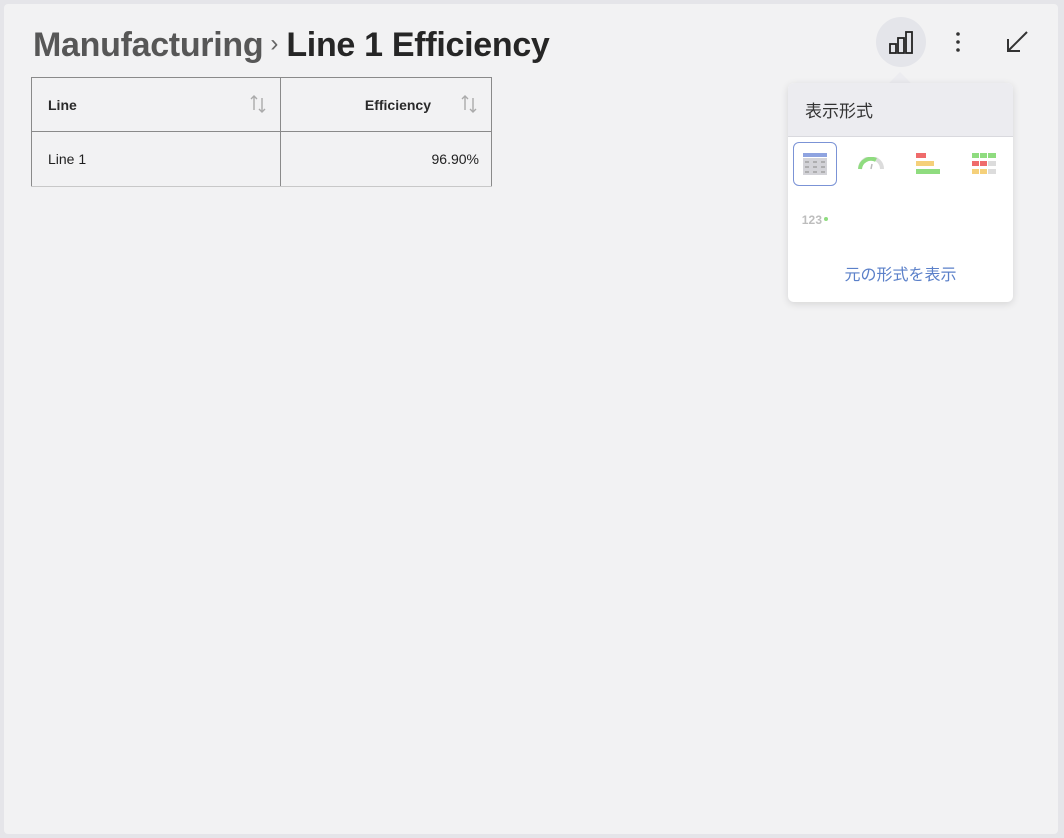 The width and height of the screenshot is (1064, 838). I want to click on viz-option-kpi: 123, so click(815, 220).